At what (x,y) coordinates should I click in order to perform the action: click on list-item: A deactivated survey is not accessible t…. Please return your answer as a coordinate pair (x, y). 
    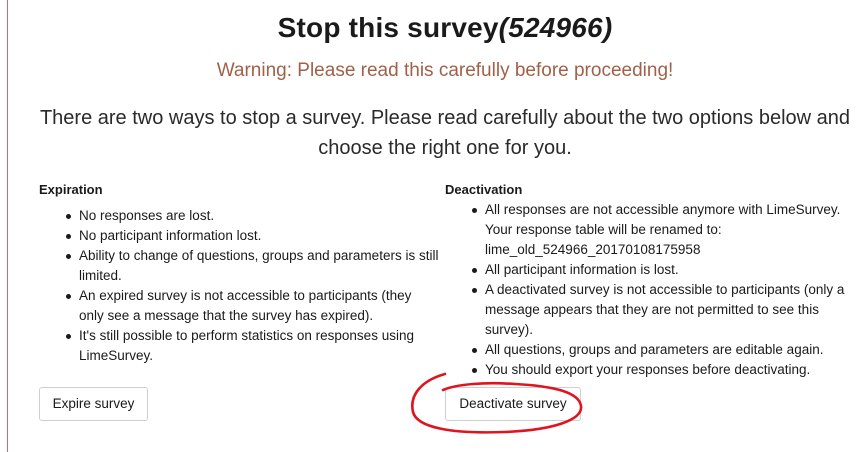
    Looking at the image, I should click on (666, 310).